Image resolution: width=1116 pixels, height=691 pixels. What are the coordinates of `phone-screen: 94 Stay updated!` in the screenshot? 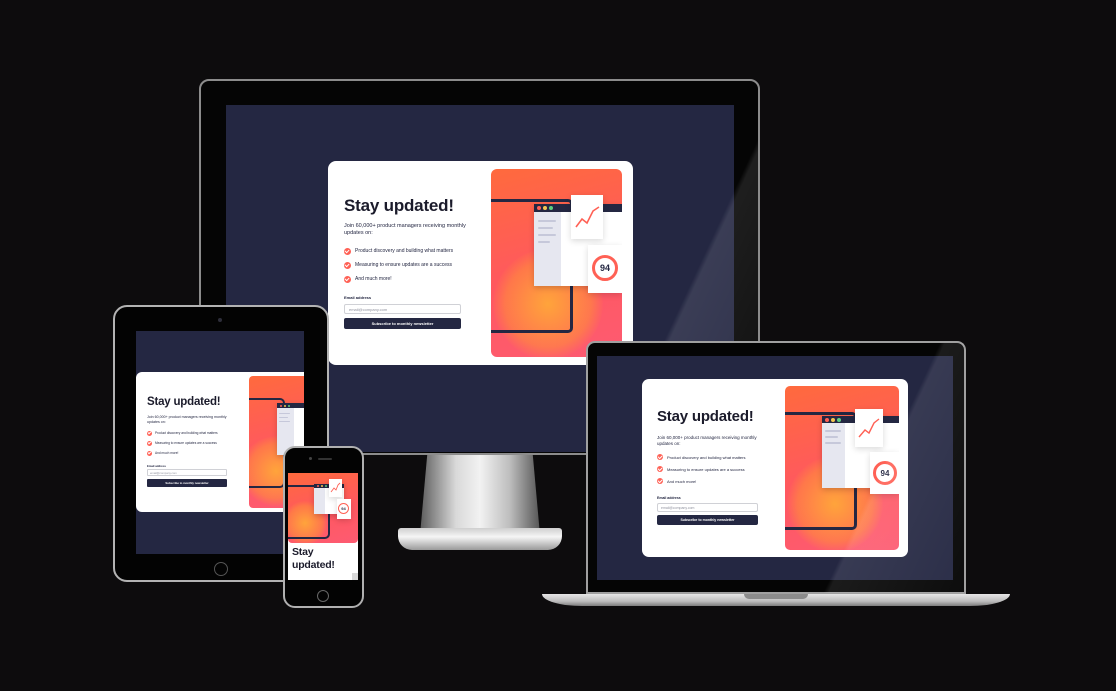 It's located at (323, 526).